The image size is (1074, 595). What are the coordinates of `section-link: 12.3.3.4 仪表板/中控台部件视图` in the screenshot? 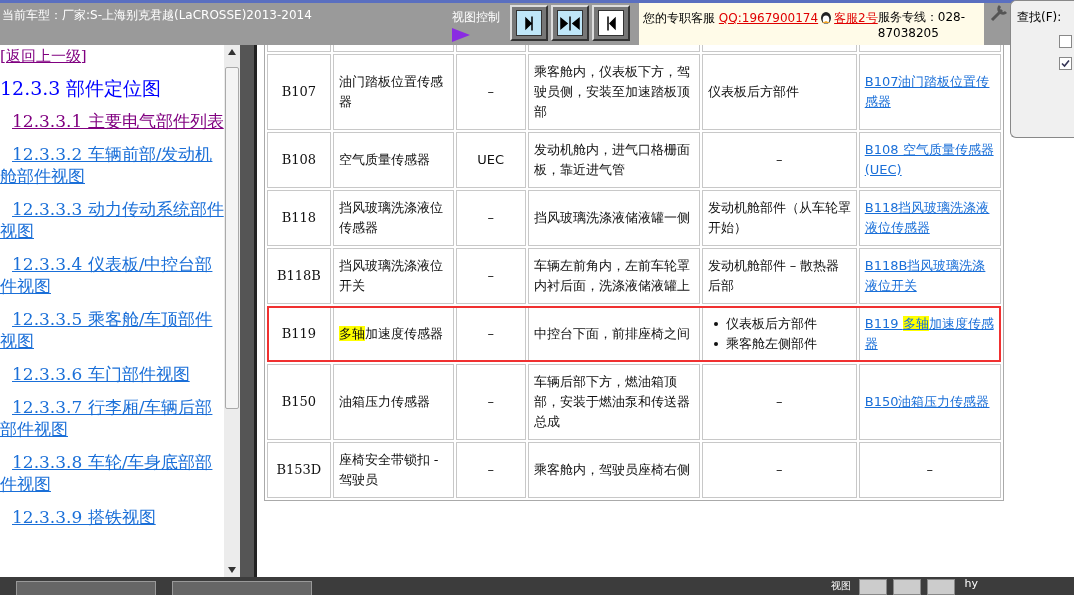 It's located at (112, 275).